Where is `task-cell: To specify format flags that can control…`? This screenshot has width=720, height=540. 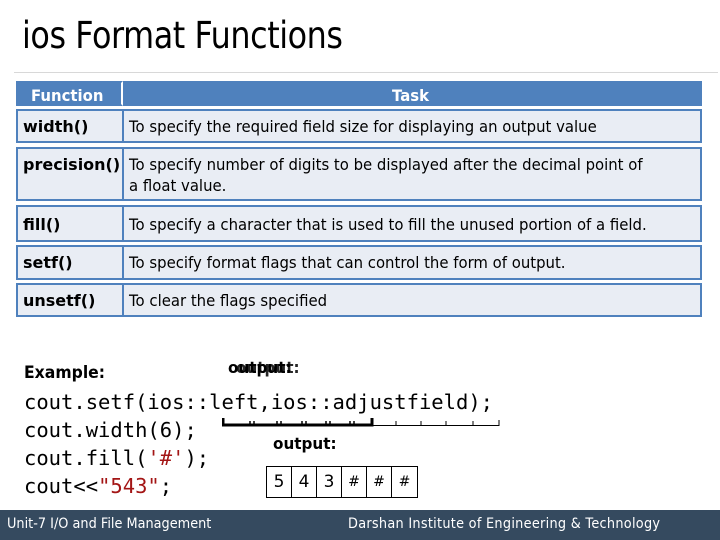 task-cell: To specify format flags that can control… is located at coordinates (412, 262).